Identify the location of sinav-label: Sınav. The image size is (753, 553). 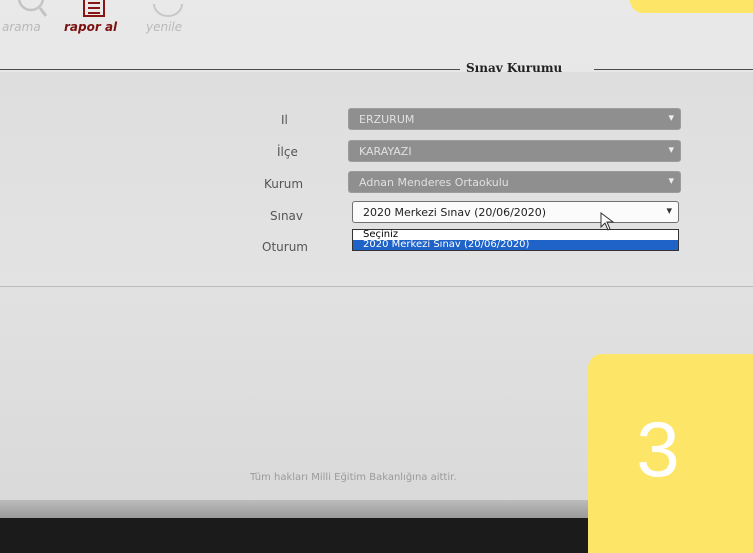
(287, 216).